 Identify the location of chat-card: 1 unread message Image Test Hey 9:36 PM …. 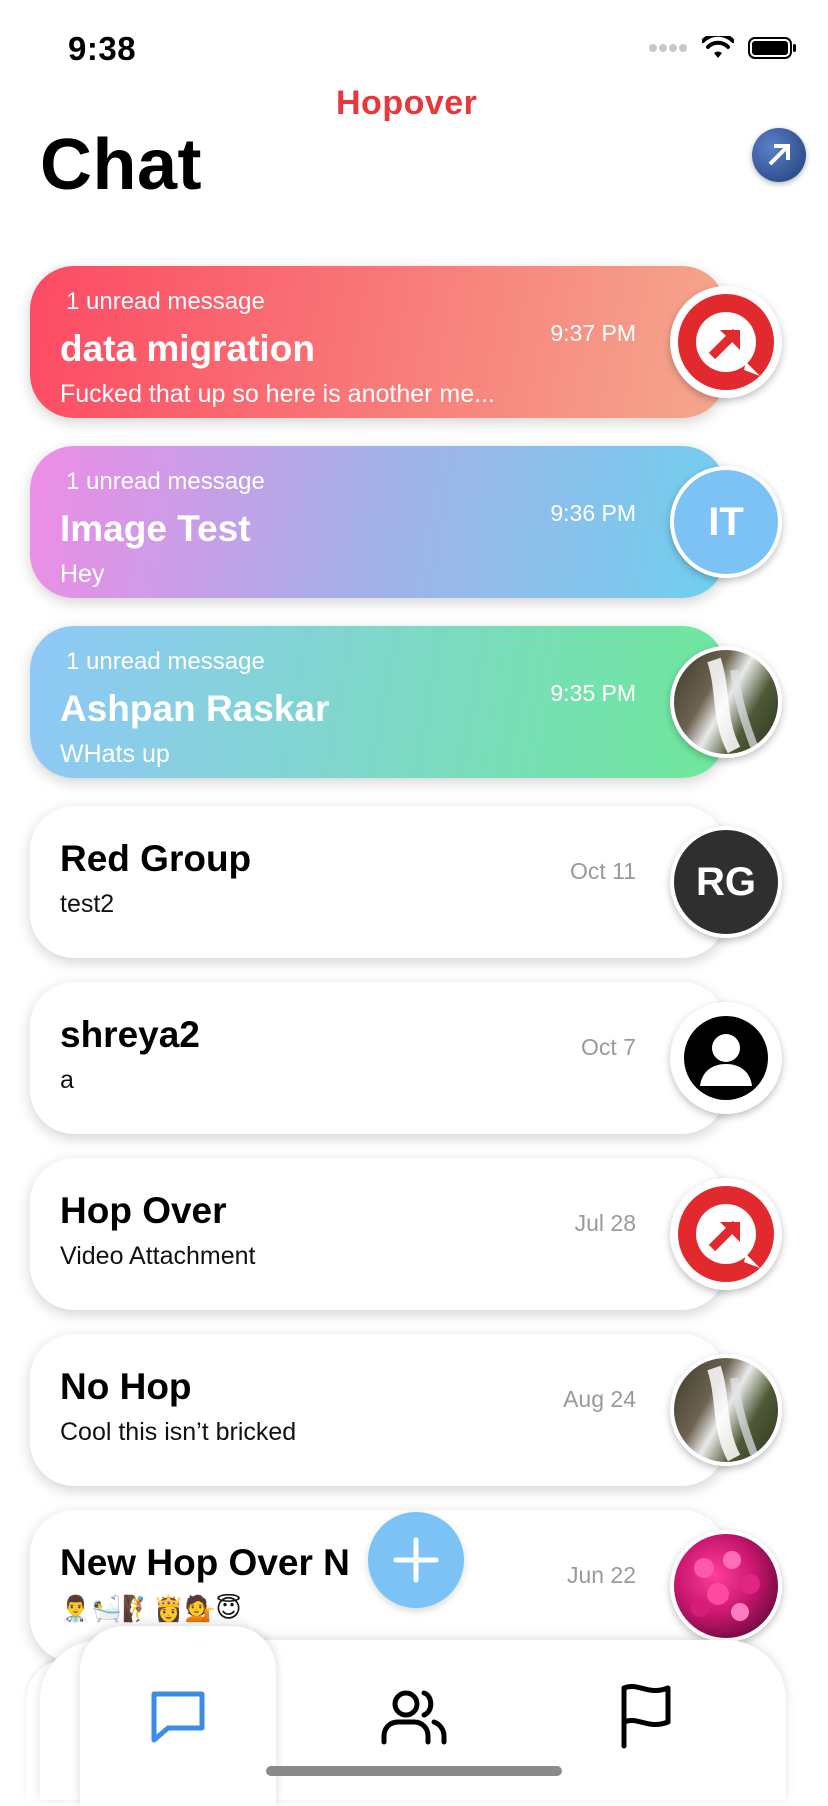
(406, 522).